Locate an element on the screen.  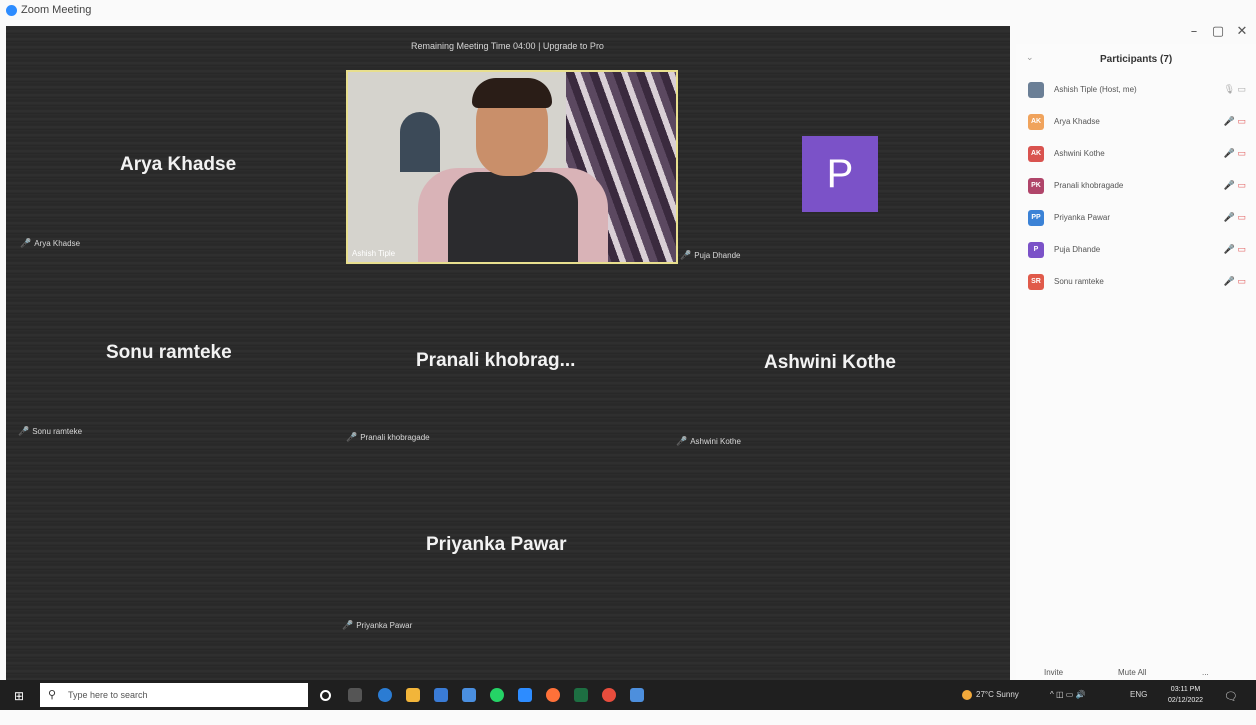
weather-icon is located at coordinates (967, 695).